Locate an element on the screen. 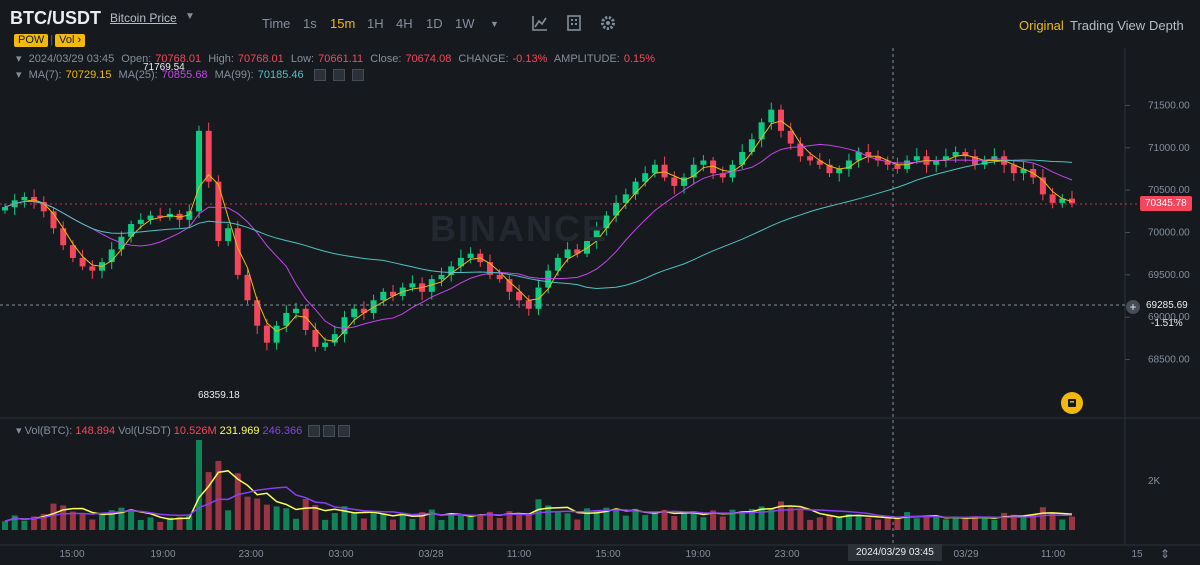 Image resolution: width=1200 pixels, height=565 pixels. visibility-icon is located at coordinates (314, 431).